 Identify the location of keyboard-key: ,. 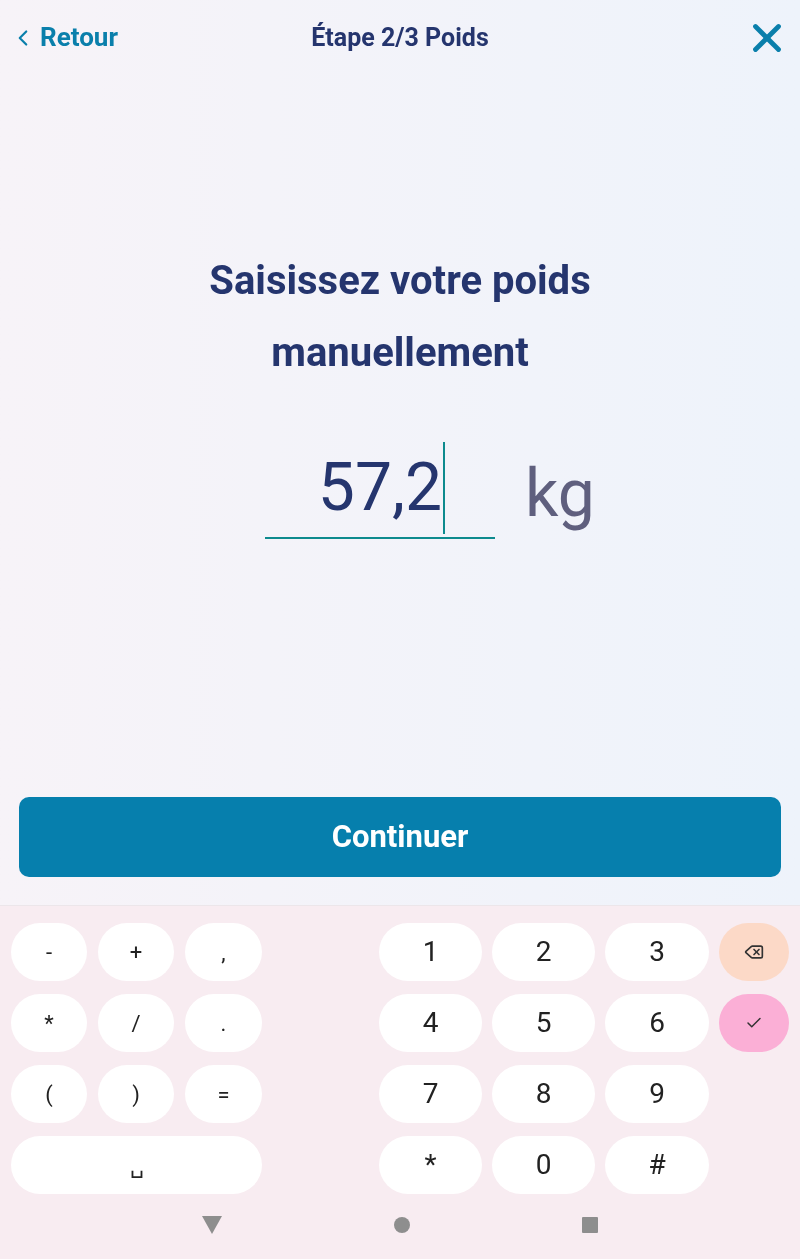
(223, 952).